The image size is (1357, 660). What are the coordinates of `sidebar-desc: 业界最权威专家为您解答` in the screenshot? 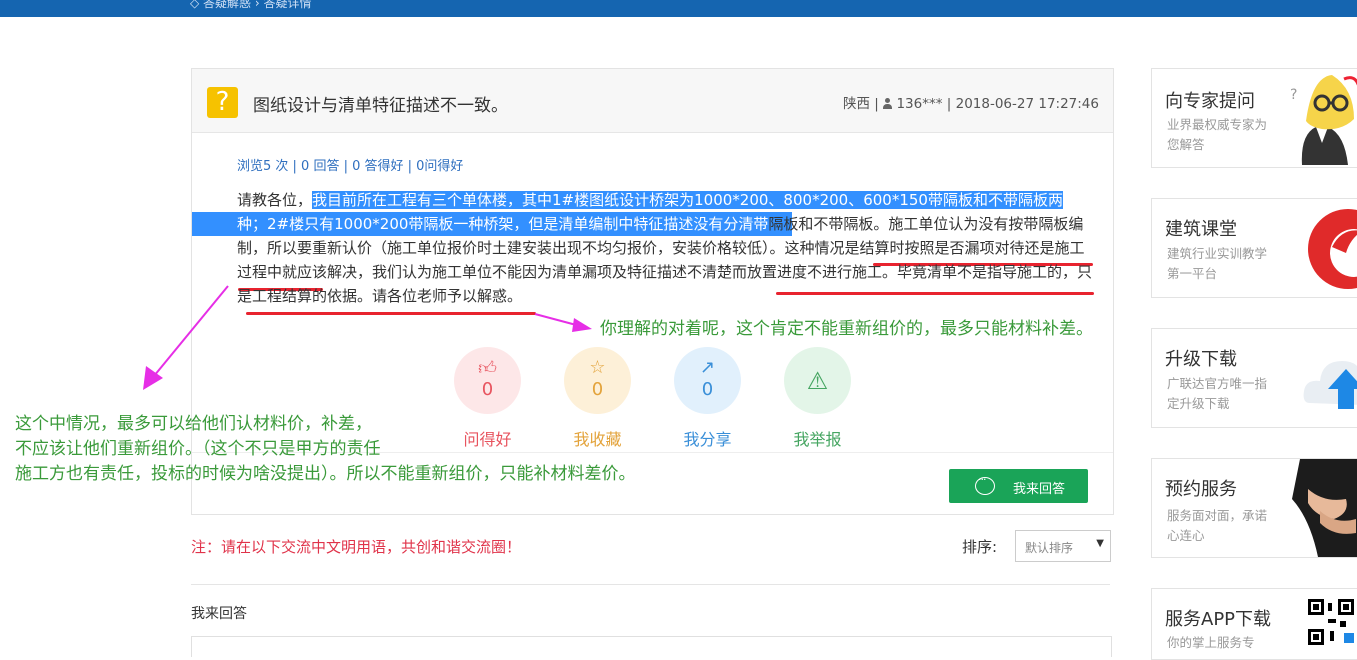 It's located at (1217, 134).